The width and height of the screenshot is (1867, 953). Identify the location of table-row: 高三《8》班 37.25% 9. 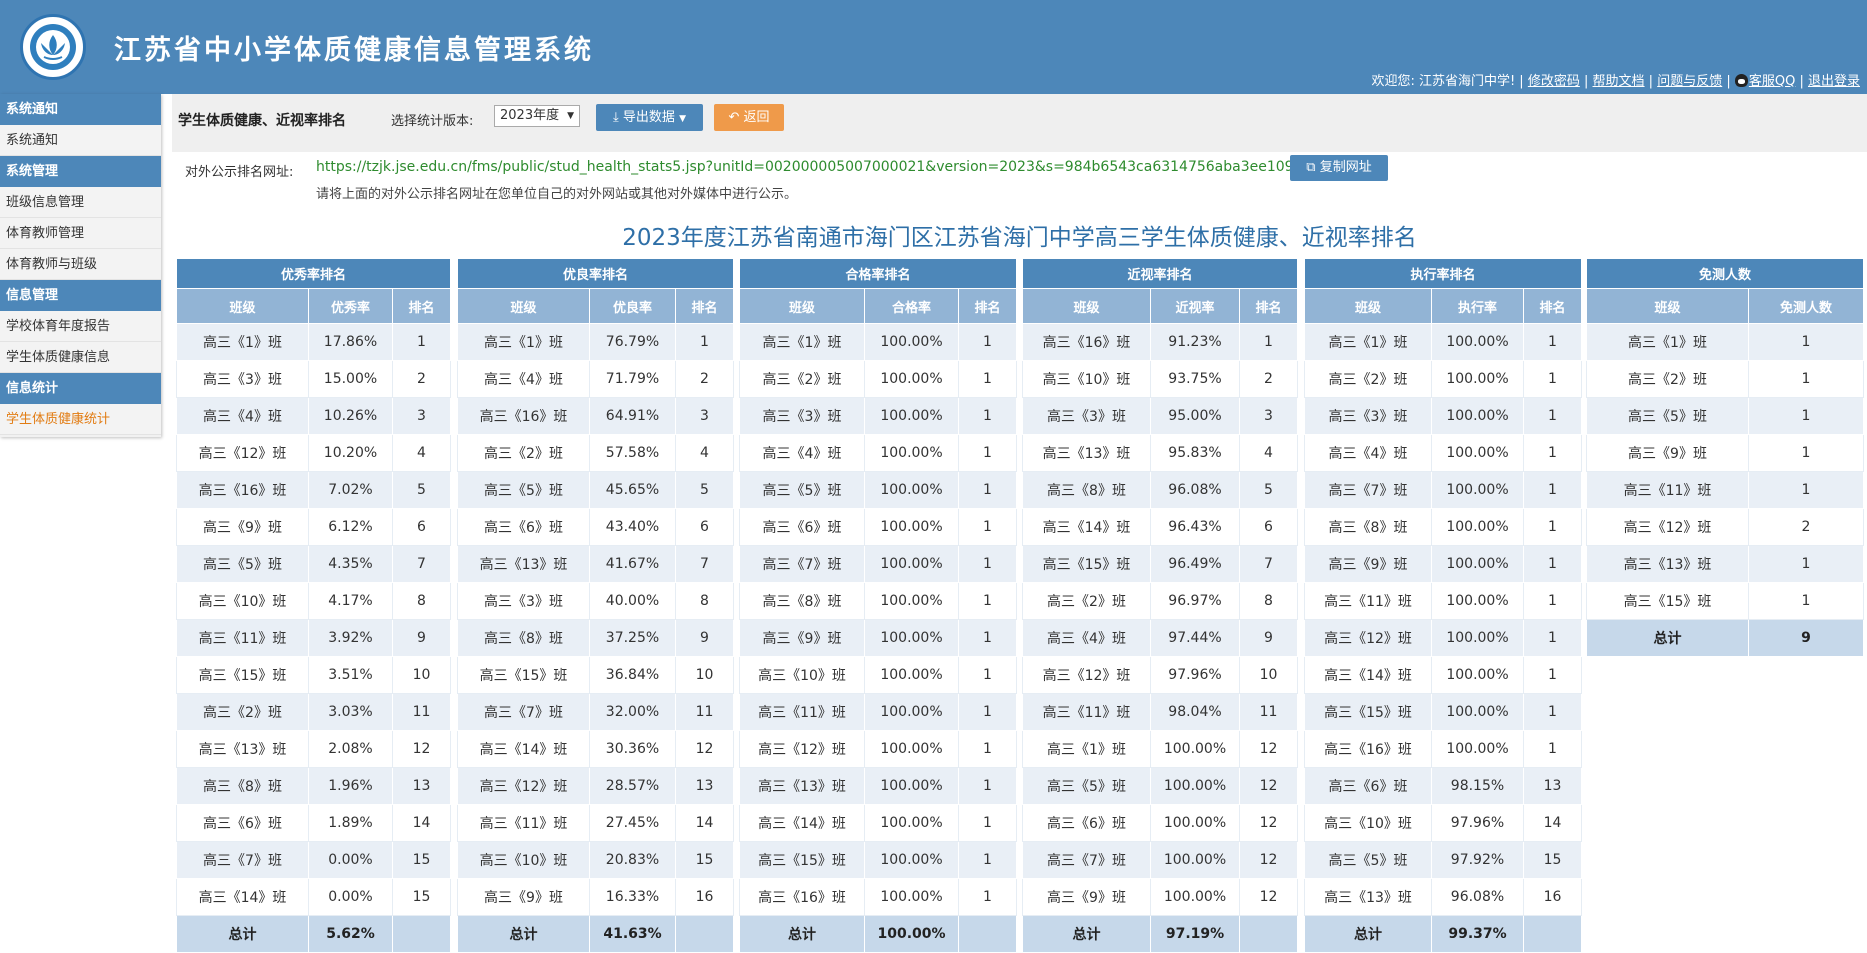
(595, 638).